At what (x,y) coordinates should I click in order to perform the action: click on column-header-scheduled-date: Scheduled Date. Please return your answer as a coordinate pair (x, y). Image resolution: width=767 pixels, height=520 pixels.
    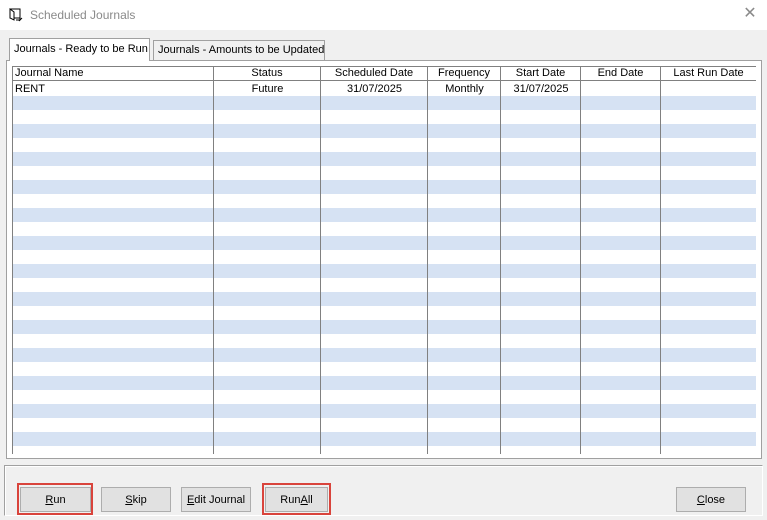
    Looking at the image, I should click on (374, 74).